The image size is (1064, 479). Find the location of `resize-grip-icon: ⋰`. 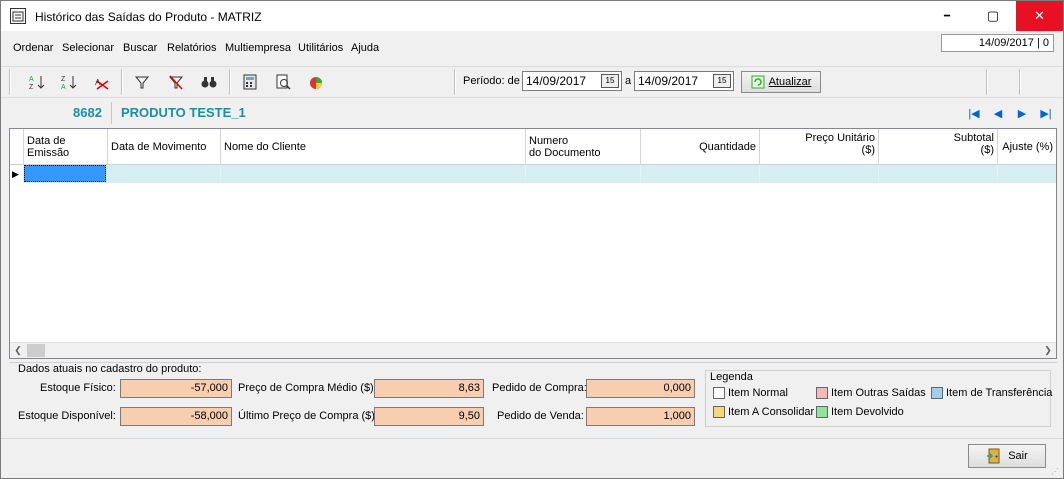

resize-grip-icon: ⋰ is located at coordinates (1056, 472).